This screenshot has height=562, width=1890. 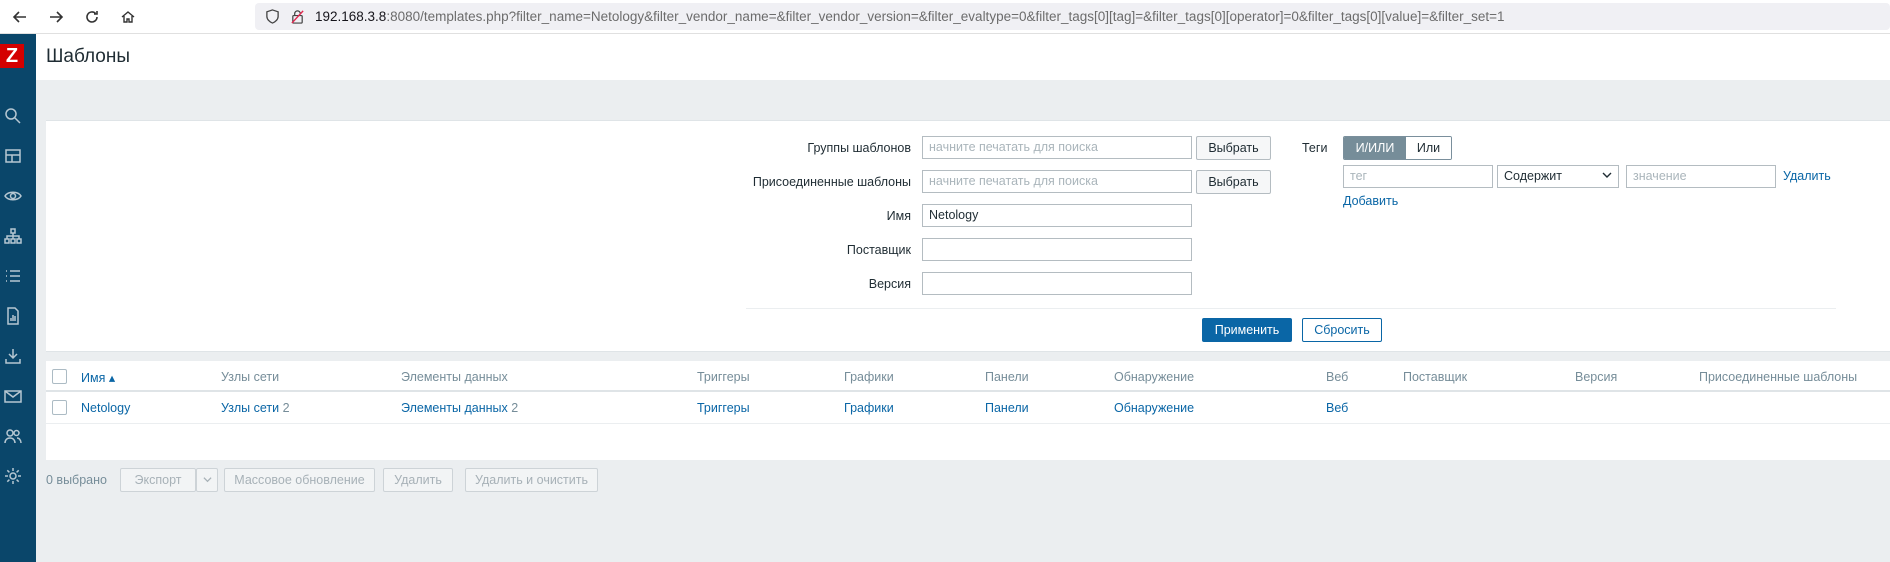 I want to click on dashboard-icon, so click(x=13, y=156).